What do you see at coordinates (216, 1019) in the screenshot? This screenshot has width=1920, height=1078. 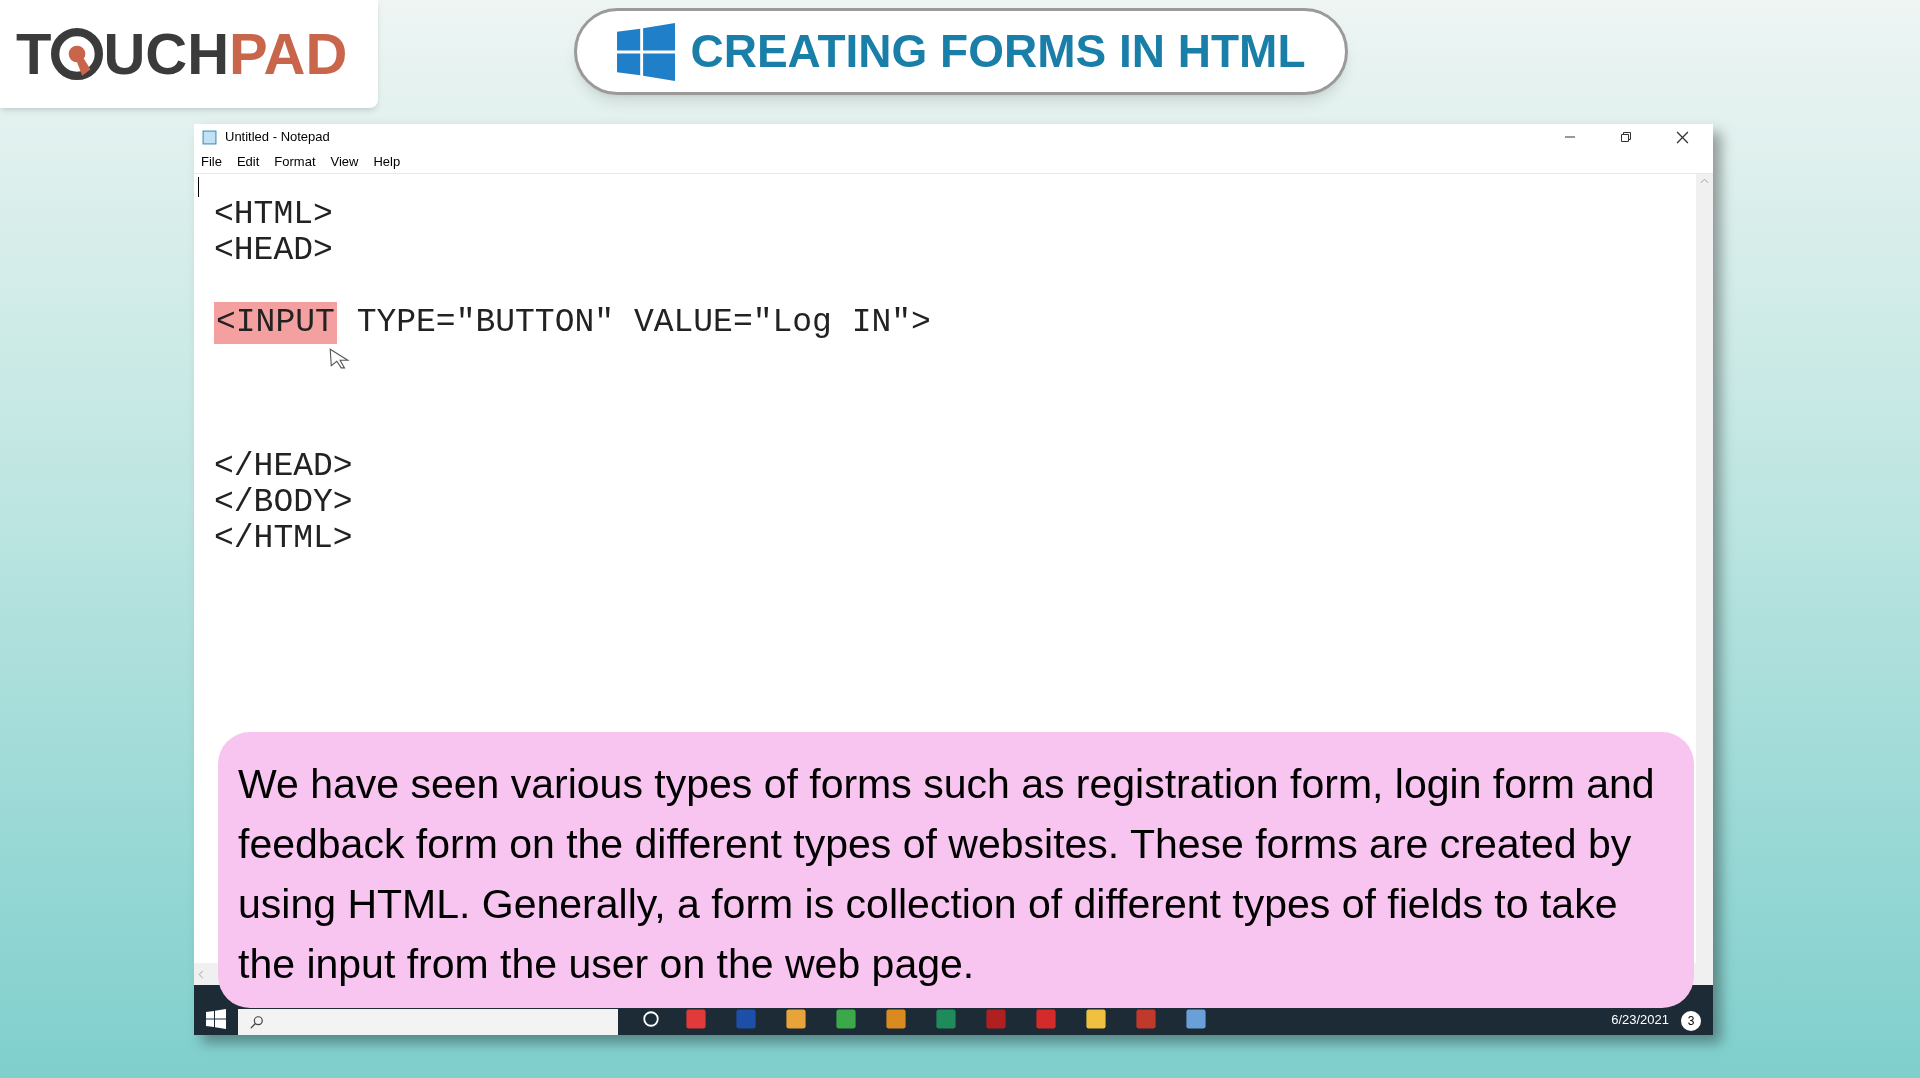 I see `start-icon` at bounding box center [216, 1019].